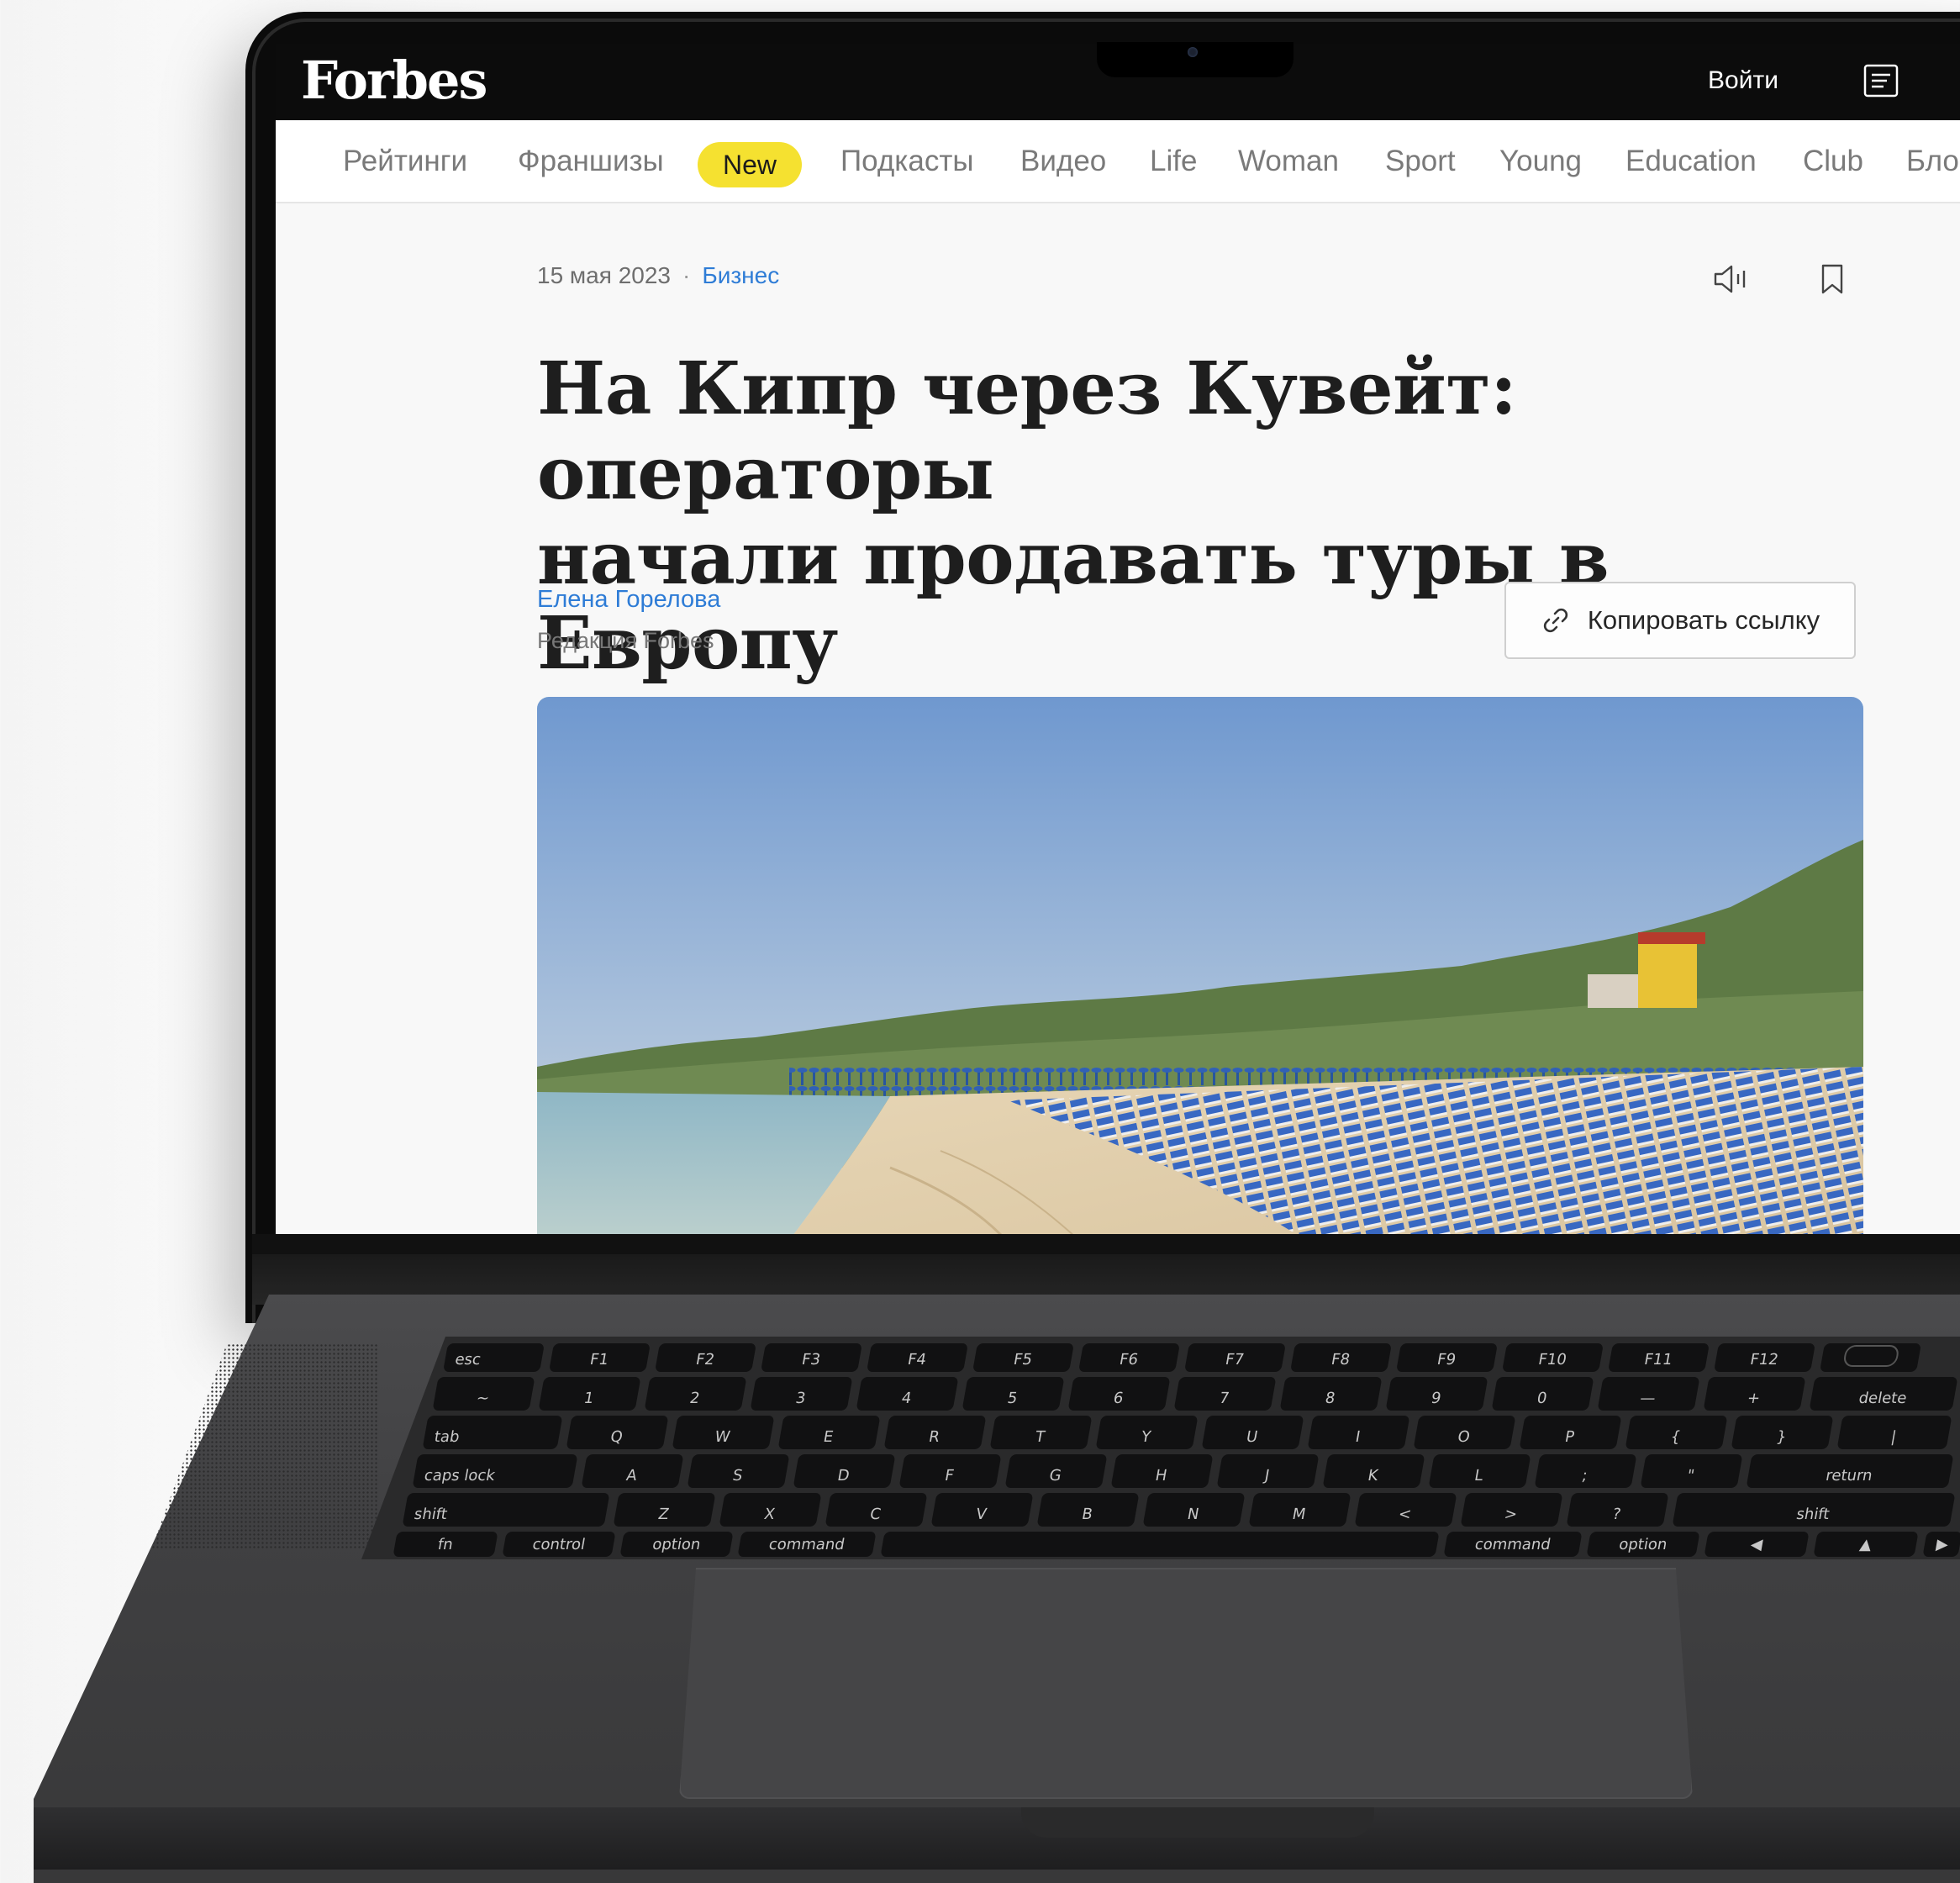 This screenshot has width=1960, height=1883. Describe the element at coordinates (494, 1357) in the screenshot. I see `key-esc: esc` at that location.